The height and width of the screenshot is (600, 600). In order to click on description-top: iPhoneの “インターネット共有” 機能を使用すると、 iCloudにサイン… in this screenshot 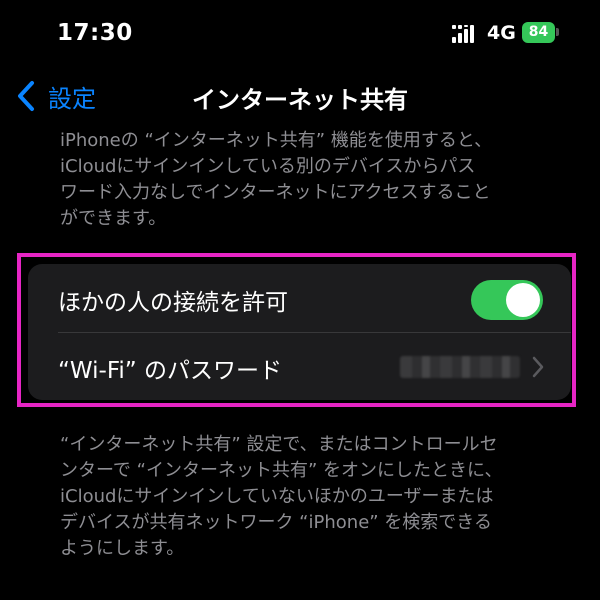, I will do `click(305, 180)`.